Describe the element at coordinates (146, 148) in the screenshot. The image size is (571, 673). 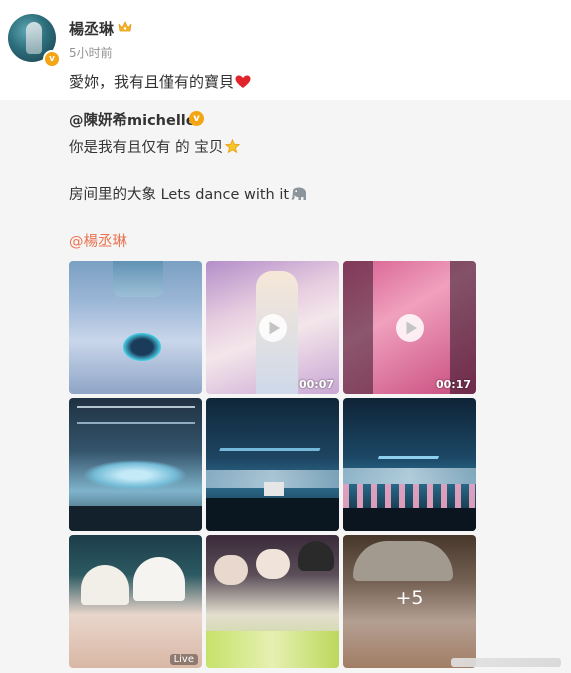
I see `repost-line-1-text: 你是我有且仅有 的 宝贝` at that location.